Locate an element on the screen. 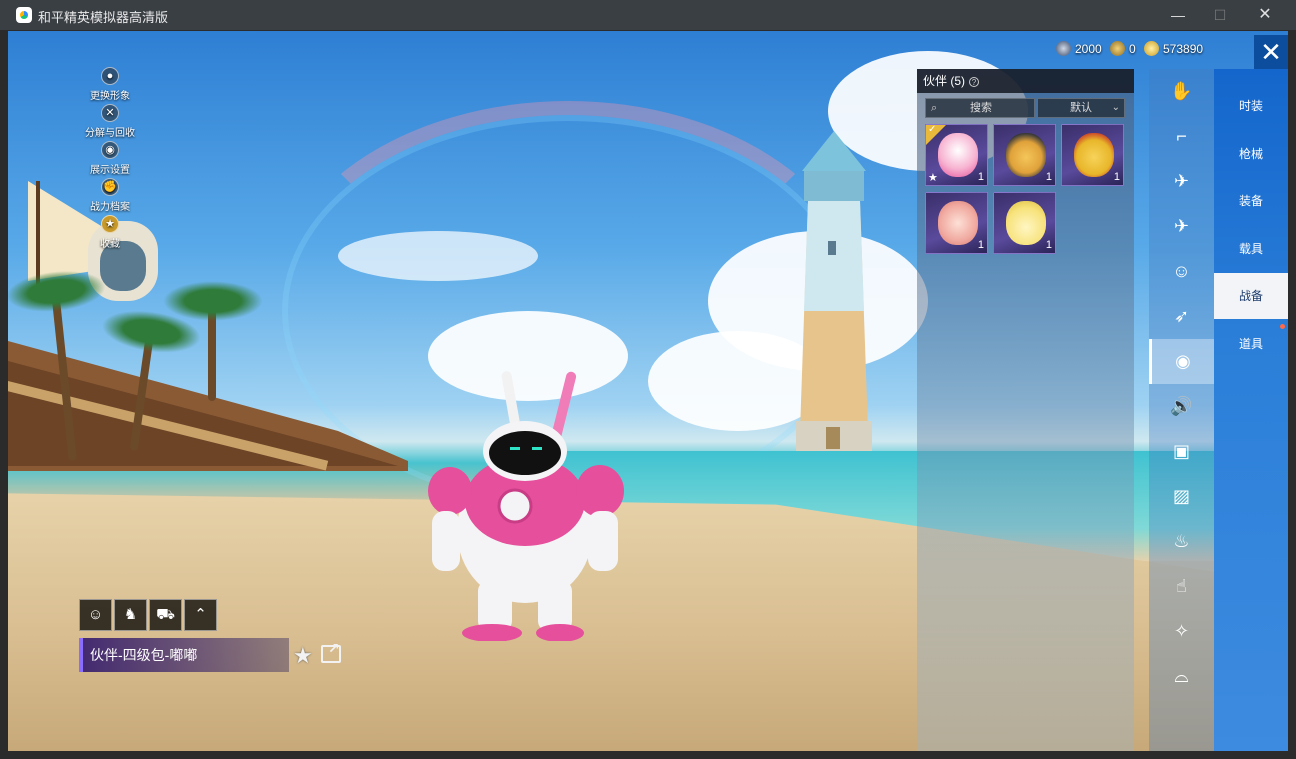 The image size is (1296, 759). lighthouse is located at coordinates (834, 291).